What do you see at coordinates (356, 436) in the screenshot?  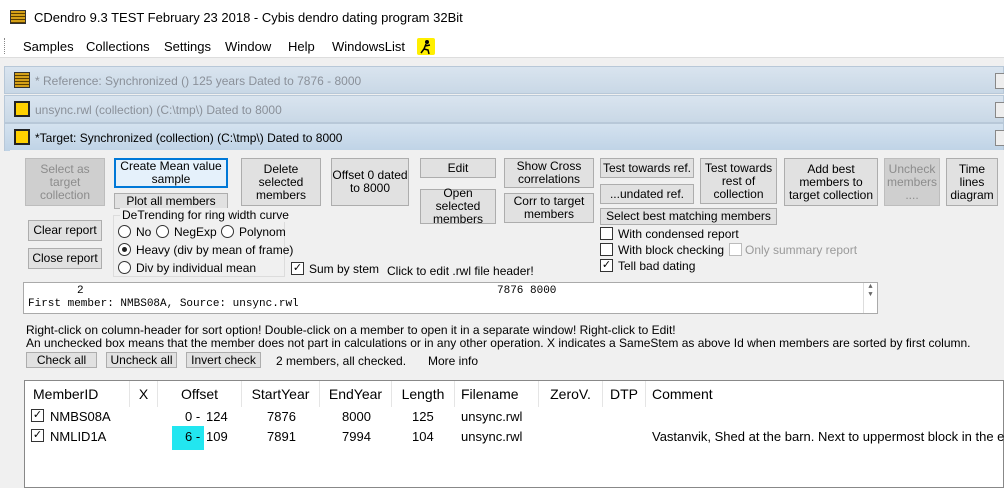 I see `end-year: 7994` at bounding box center [356, 436].